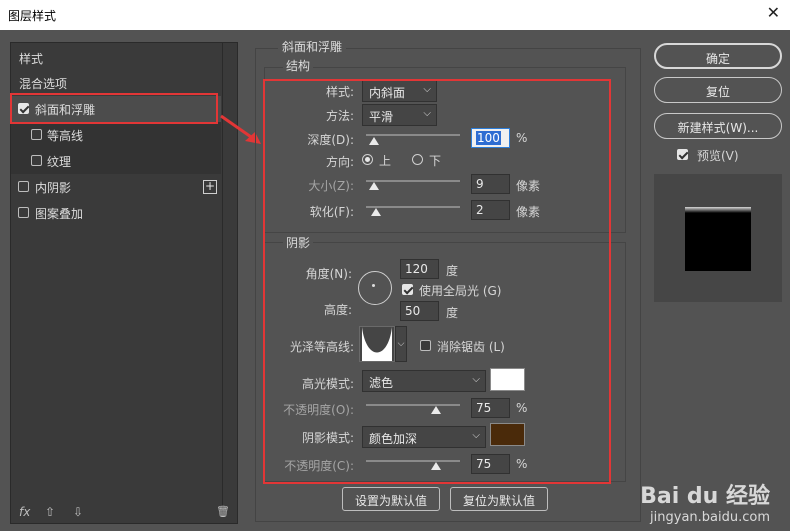 The height and width of the screenshot is (531, 790). What do you see at coordinates (23, 212) in the screenshot?
I see `pattern-overlay-checkbox` at bounding box center [23, 212].